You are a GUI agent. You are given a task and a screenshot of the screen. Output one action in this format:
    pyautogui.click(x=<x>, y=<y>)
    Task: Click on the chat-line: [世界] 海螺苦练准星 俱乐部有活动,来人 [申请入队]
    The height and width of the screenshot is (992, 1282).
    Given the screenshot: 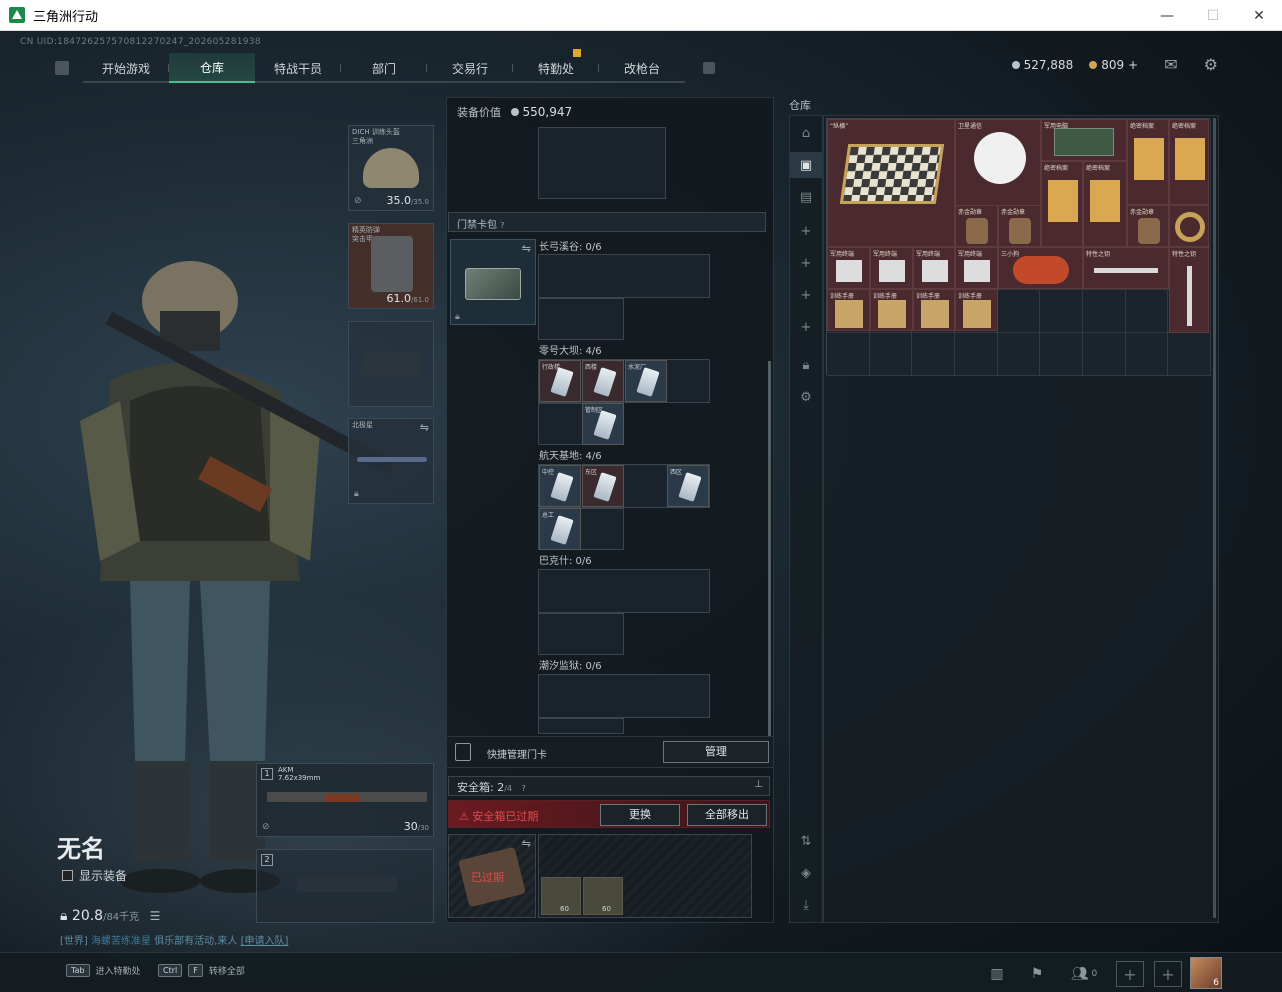 What is the action you would take?
    pyautogui.click(x=174, y=939)
    